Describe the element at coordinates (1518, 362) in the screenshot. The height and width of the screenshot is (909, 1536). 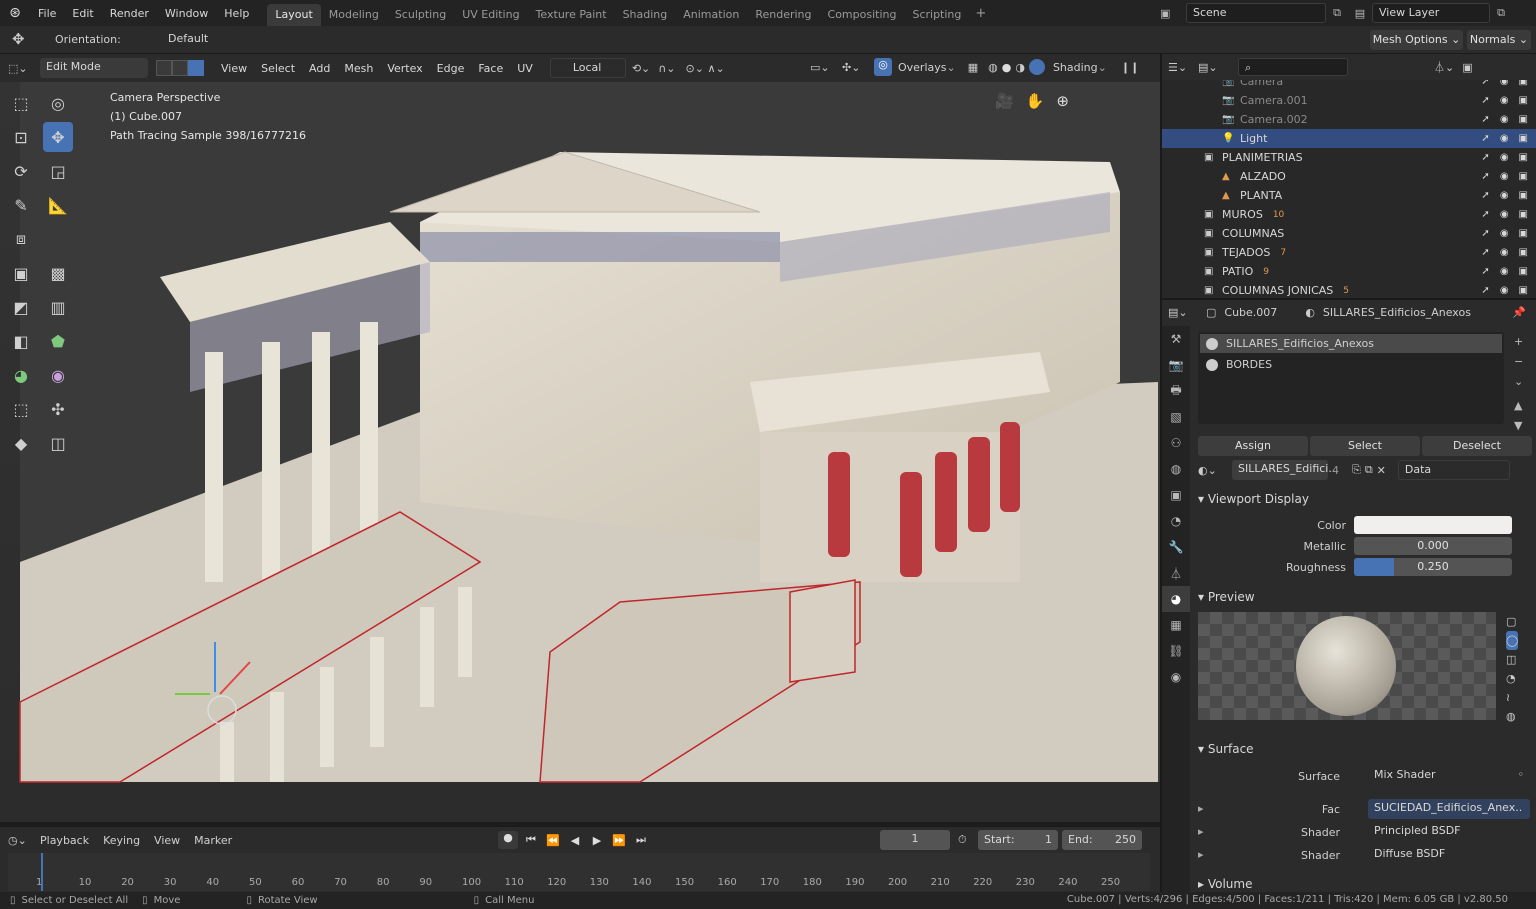
I see `remove-slot-icon: −` at that location.